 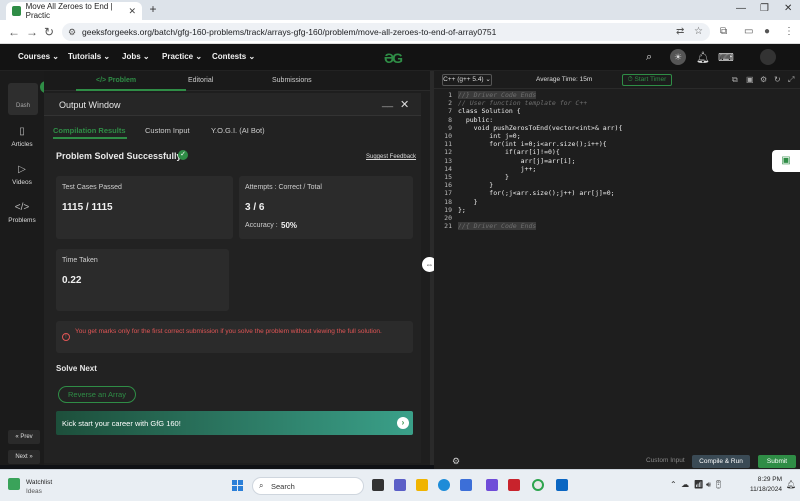 I want to click on test-cases-card: Test Cases Passed 1115 / 1115, so click(x=144, y=207).